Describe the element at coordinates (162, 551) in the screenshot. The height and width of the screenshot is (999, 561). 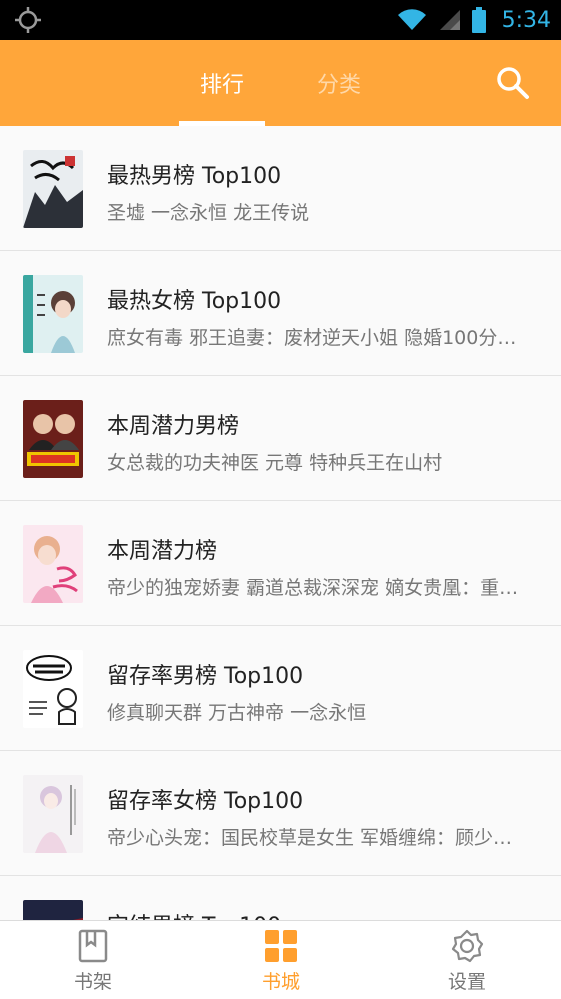
I see `ranking-title: 本周潜力榜` at that location.